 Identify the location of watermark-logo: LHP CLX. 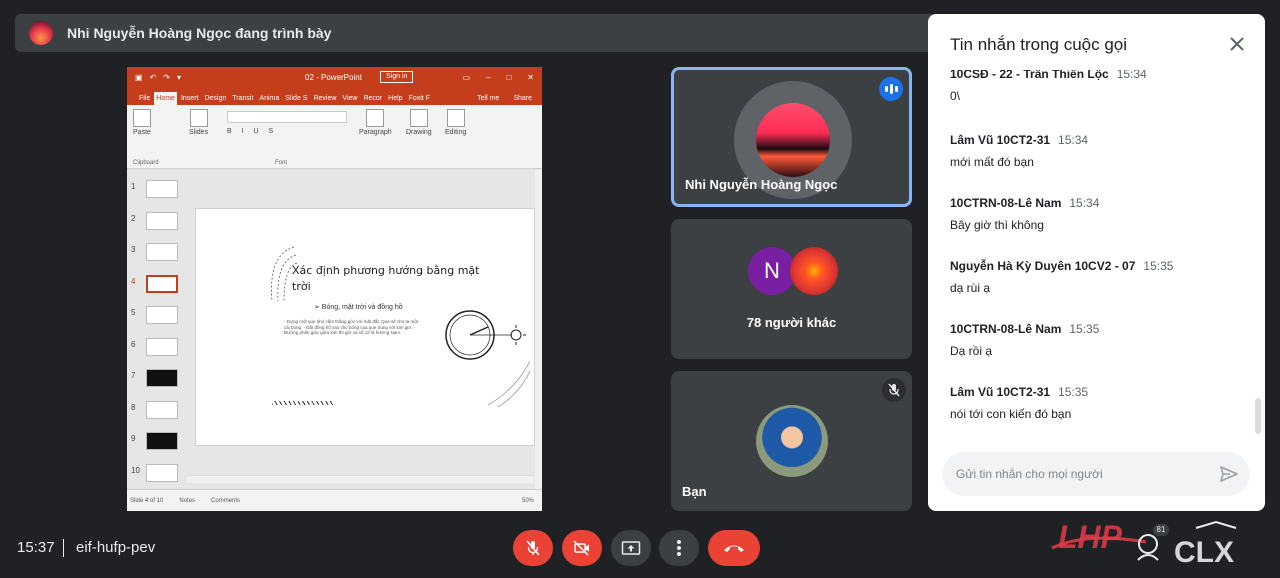
(1144, 544).